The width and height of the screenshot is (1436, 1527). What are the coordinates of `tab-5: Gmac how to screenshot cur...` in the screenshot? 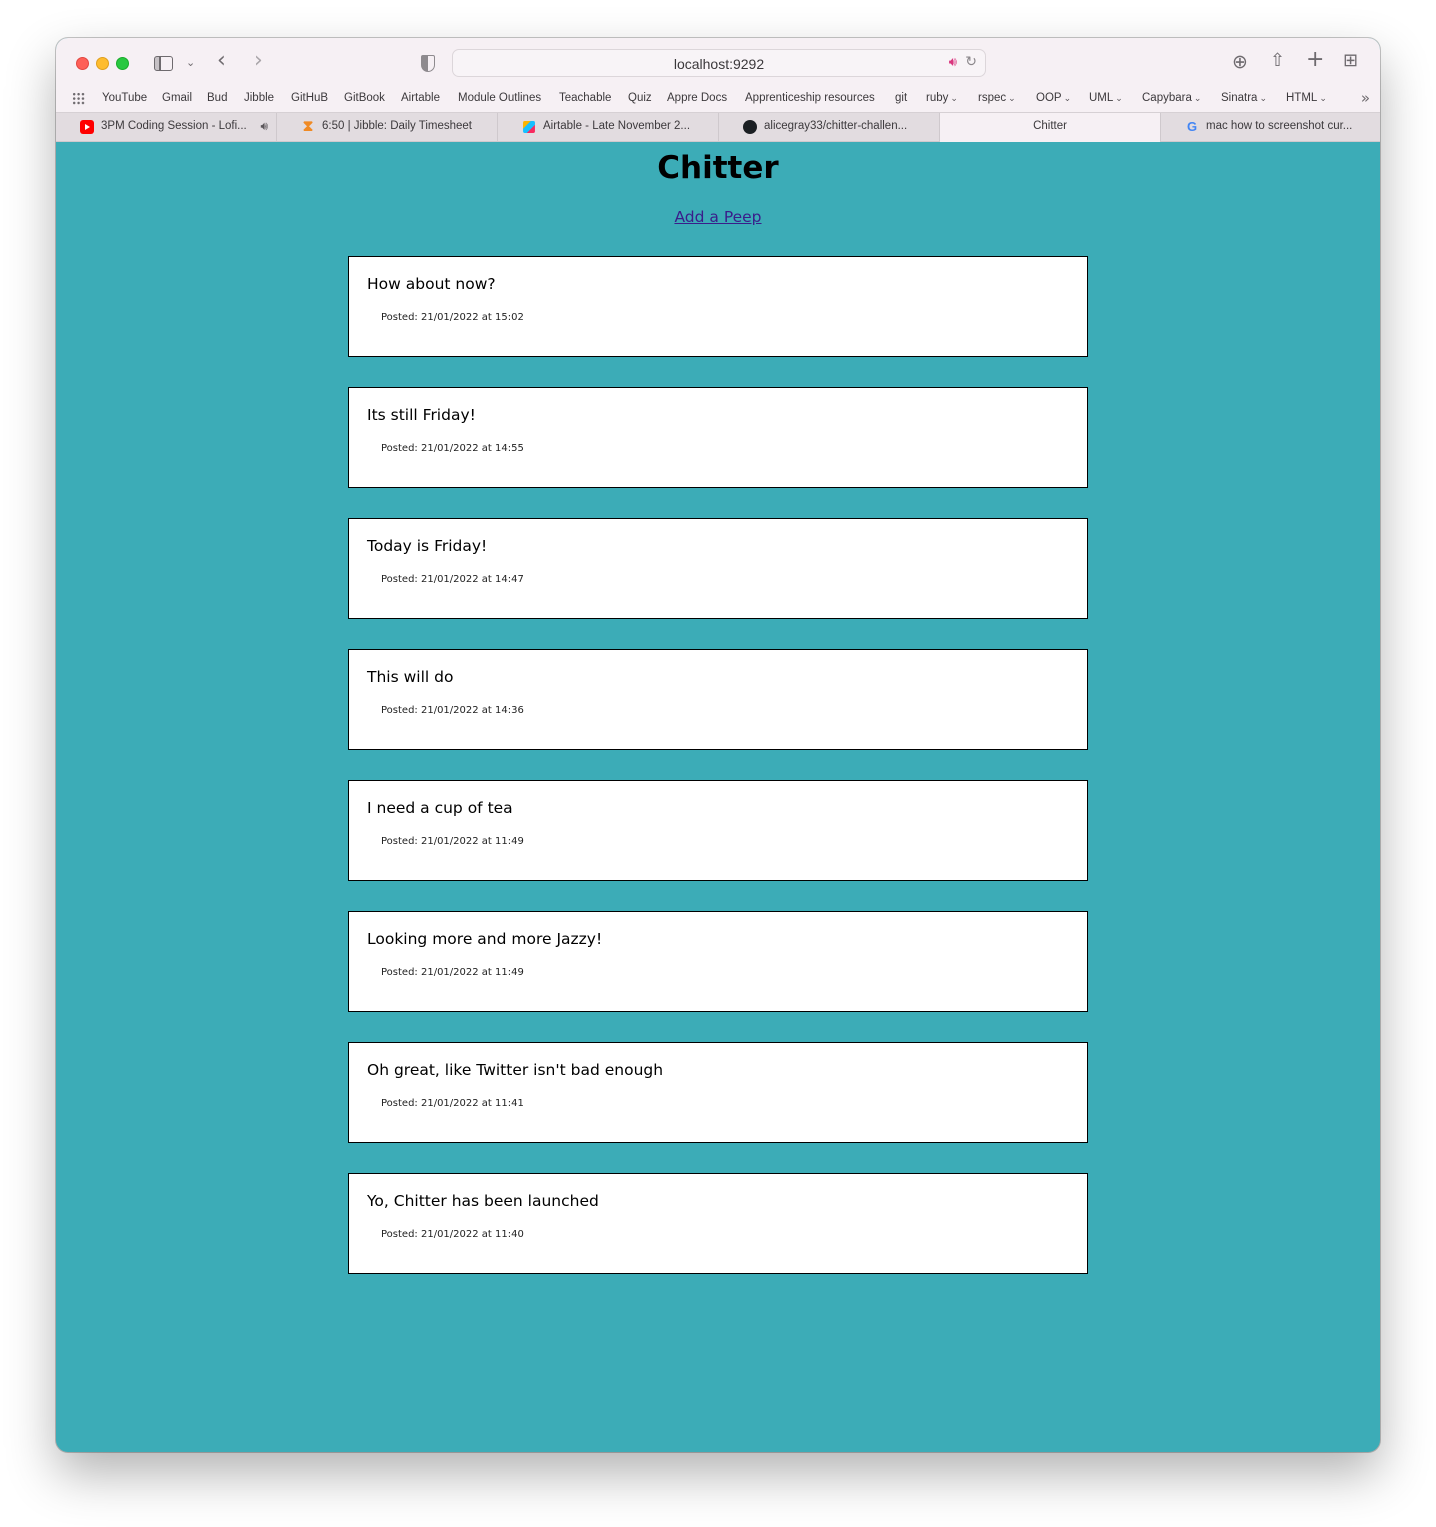 It's located at (1270, 127).